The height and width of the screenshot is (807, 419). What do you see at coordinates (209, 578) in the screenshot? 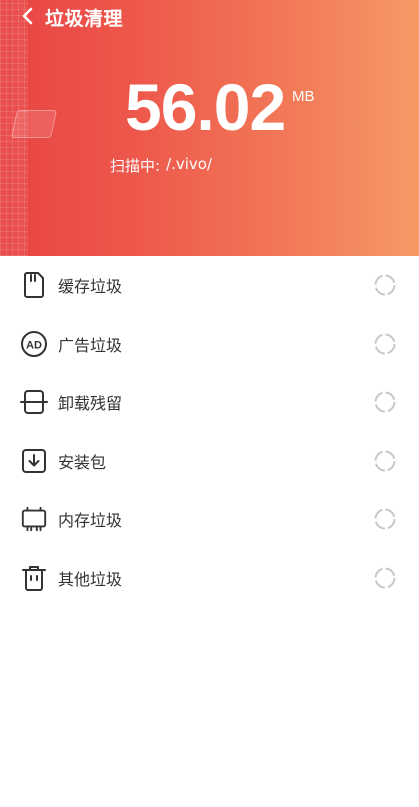
I see `list-item-other: 其他垃圾` at bounding box center [209, 578].